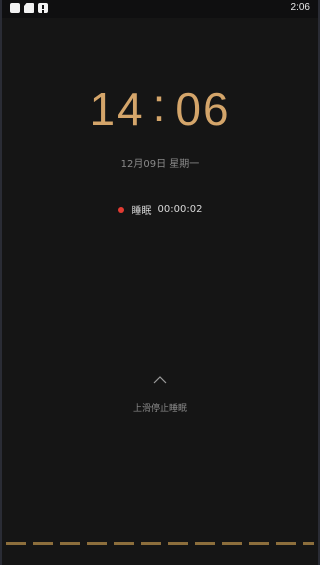 This screenshot has height=565, width=320. Describe the element at coordinates (141, 211) in the screenshot. I see `recording-label: 睡眠` at that location.